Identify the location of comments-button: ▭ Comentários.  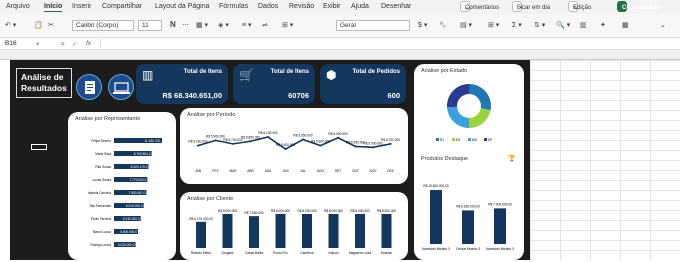
(479, 6).